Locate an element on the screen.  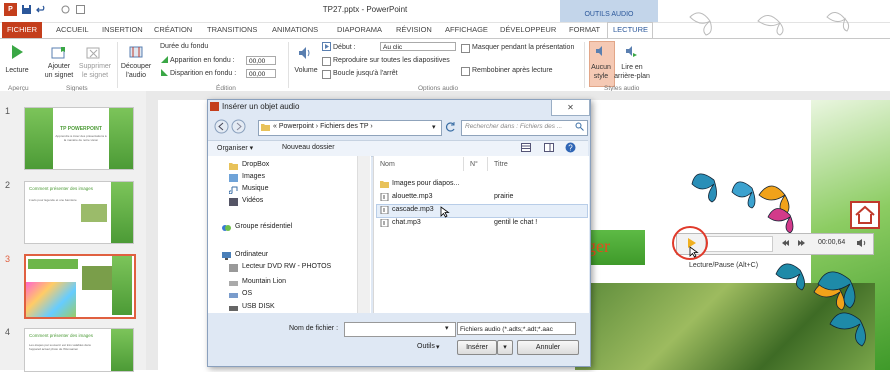
close-button: ✕ is located at coordinates (570, 107).